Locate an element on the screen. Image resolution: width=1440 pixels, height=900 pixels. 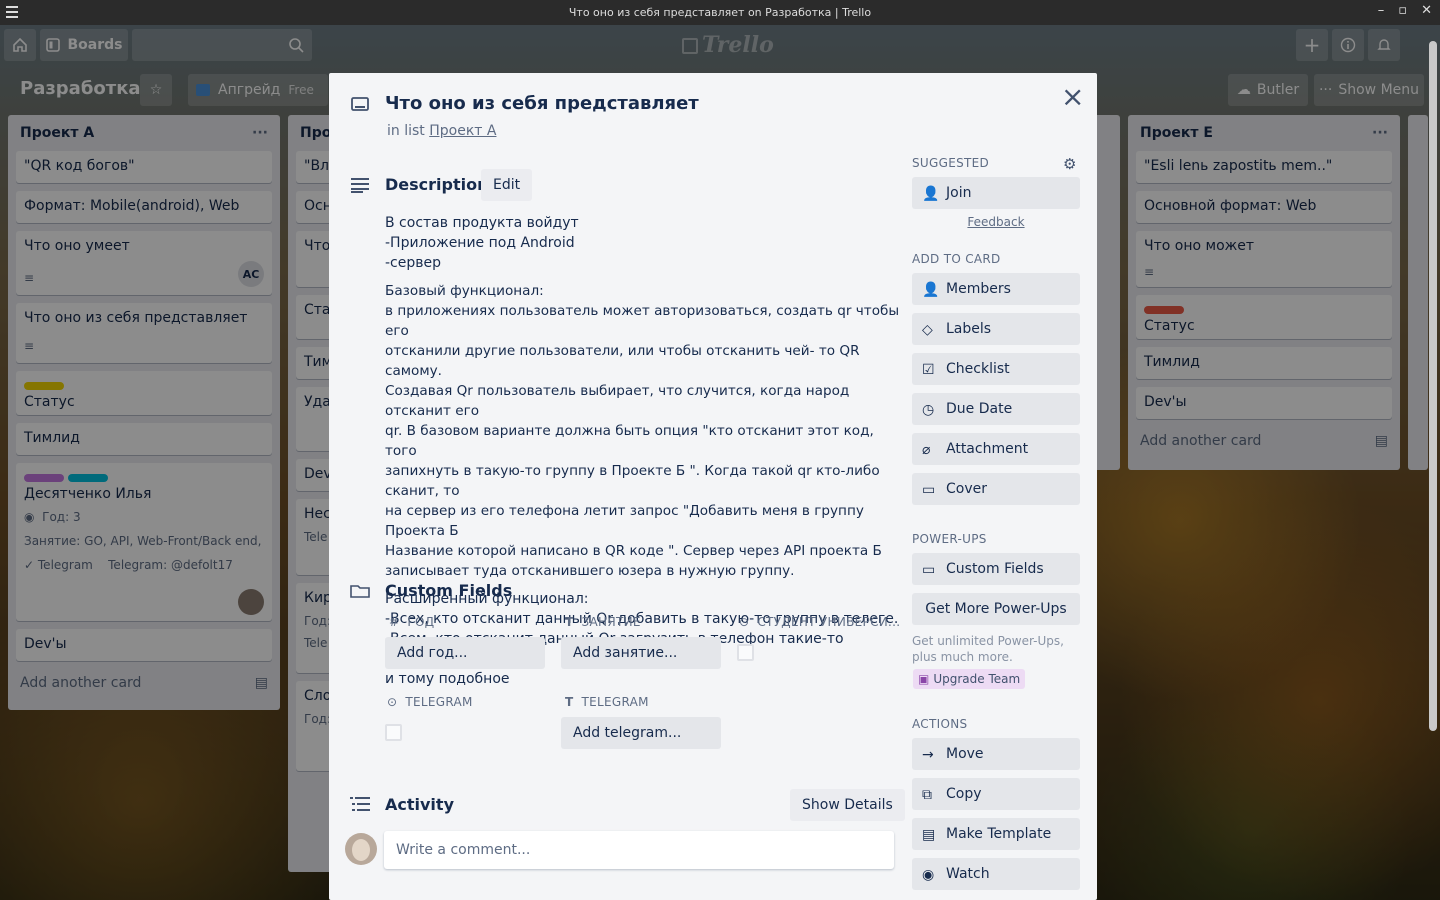
in-list-text: in list Проект А is located at coordinates (441, 131).